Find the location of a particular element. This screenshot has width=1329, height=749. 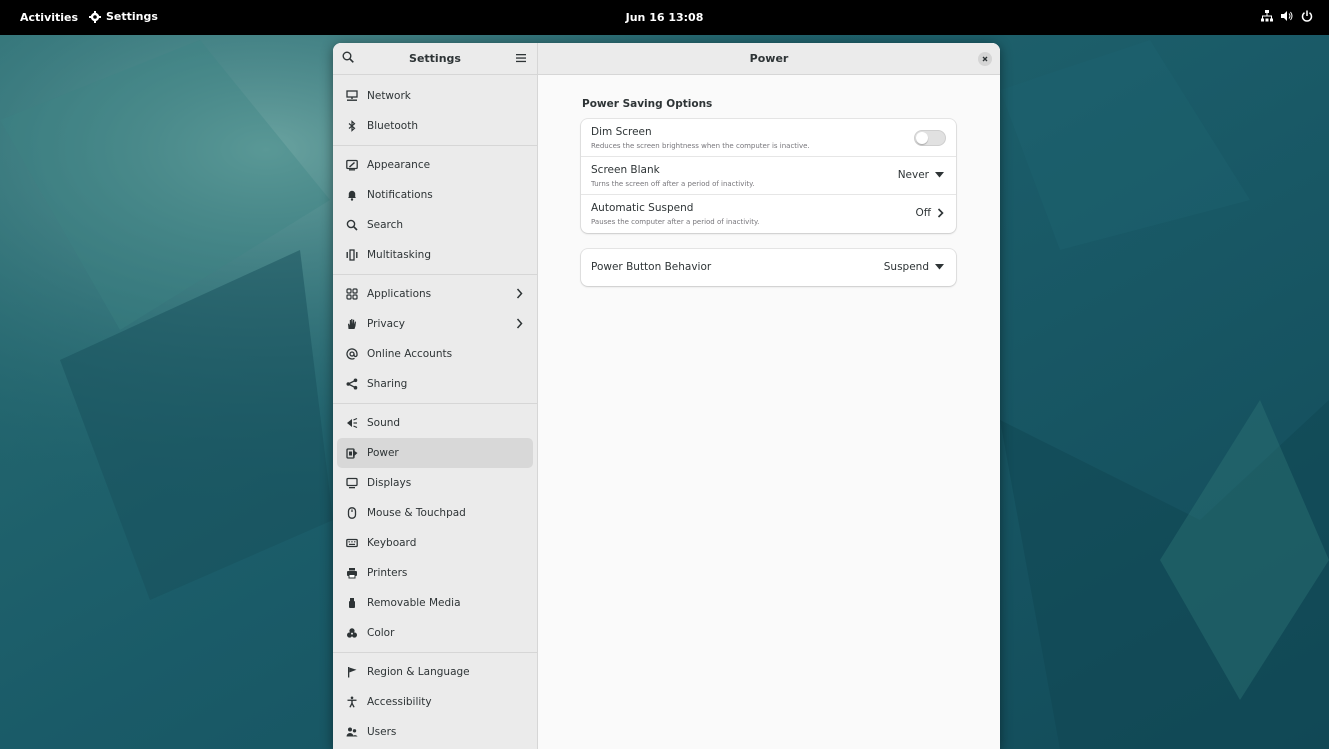

usb-icon is located at coordinates (352, 603).